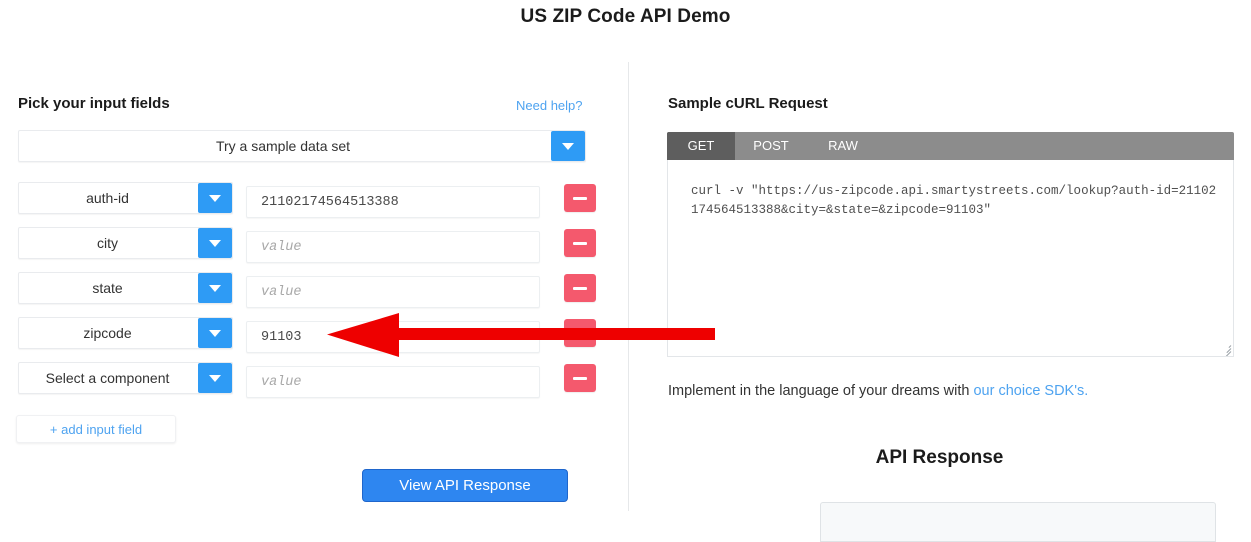 The height and width of the screenshot is (542, 1251). What do you see at coordinates (125, 243) in the screenshot?
I see `component-select: city` at bounding box center [125, 243].